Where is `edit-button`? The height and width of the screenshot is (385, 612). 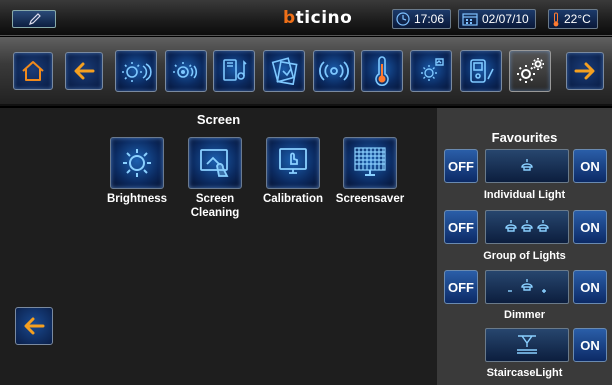
edit-button is located at coordinates (34, 19).